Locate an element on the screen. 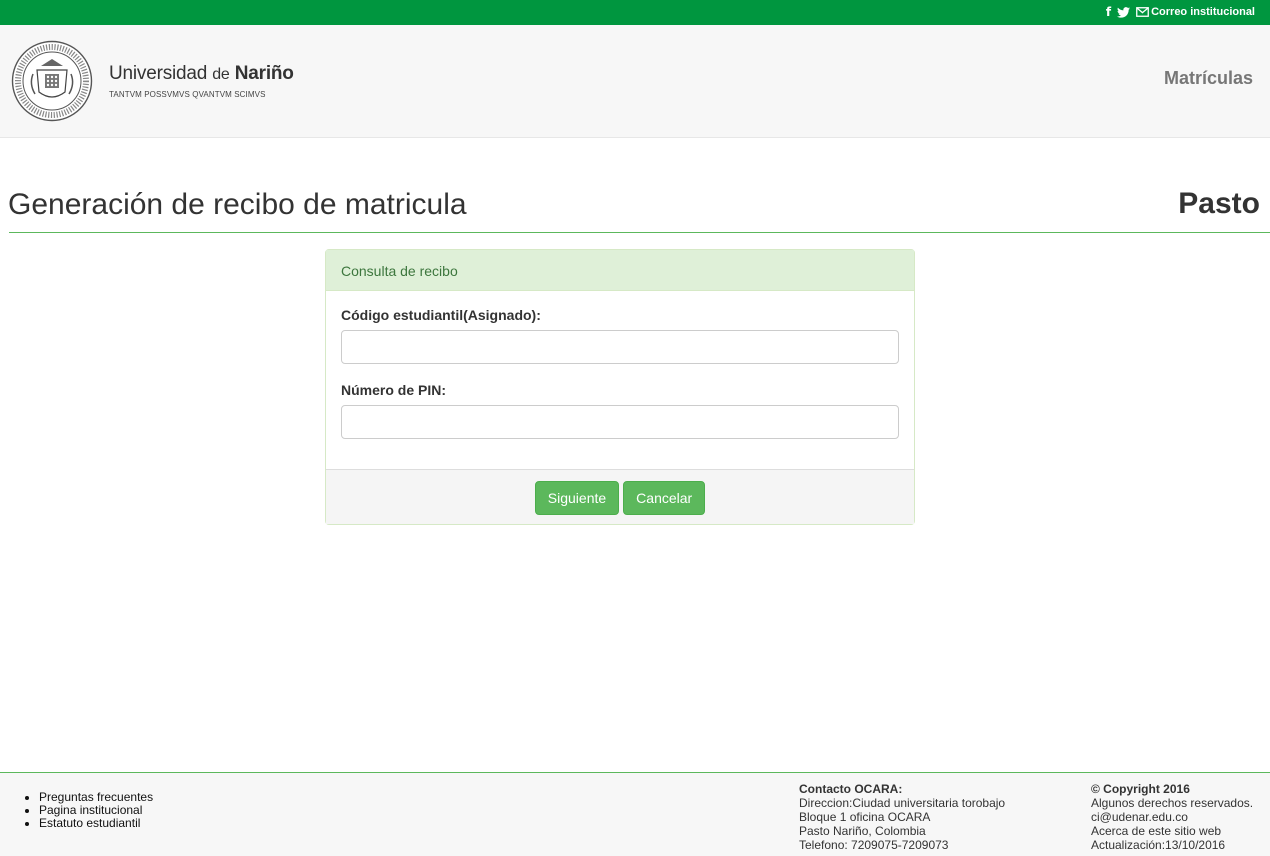 The height and width of the screenshot is (856, 1270). page-title: Generación de recibo de matricula is located at coordinates (237, 204).